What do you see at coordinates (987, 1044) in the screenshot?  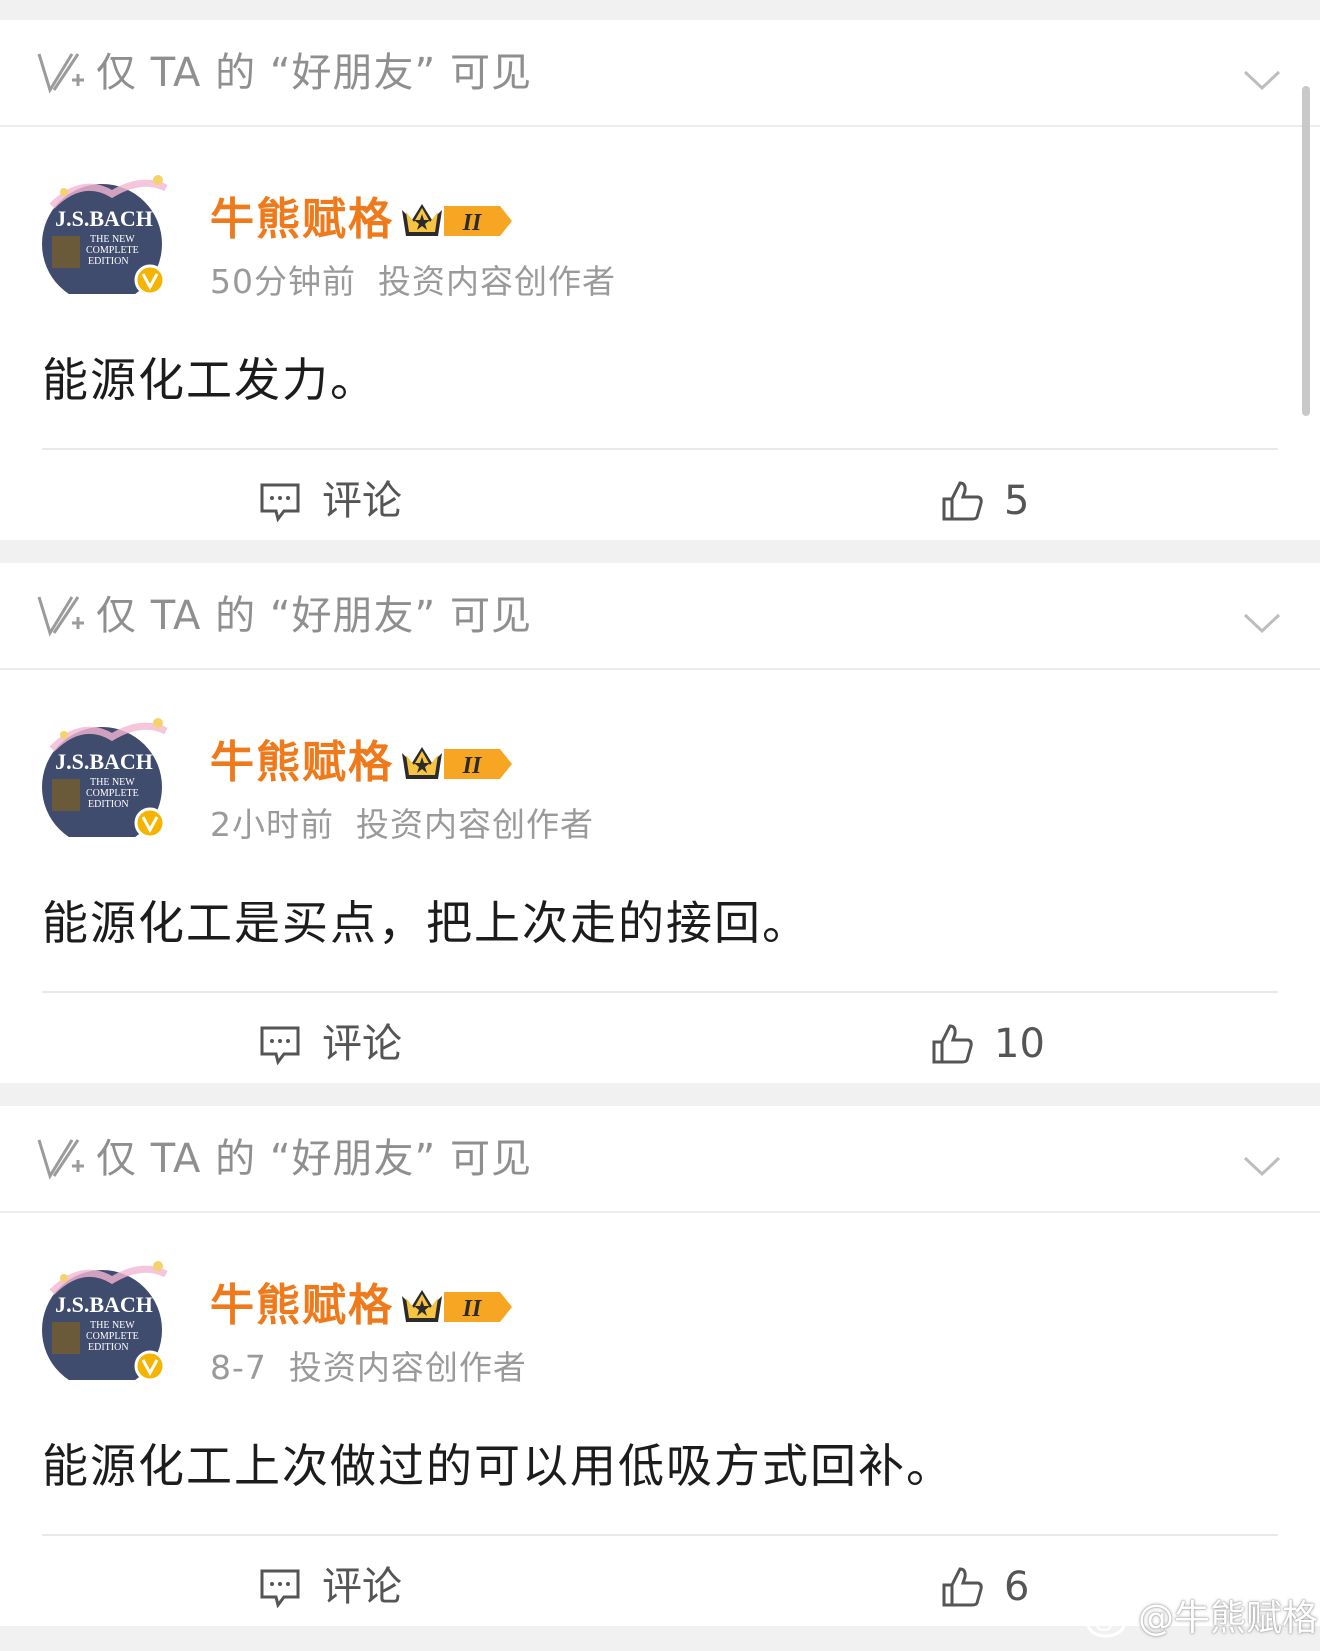 I see `like-button: 10` at bounding box center [987, 1044].